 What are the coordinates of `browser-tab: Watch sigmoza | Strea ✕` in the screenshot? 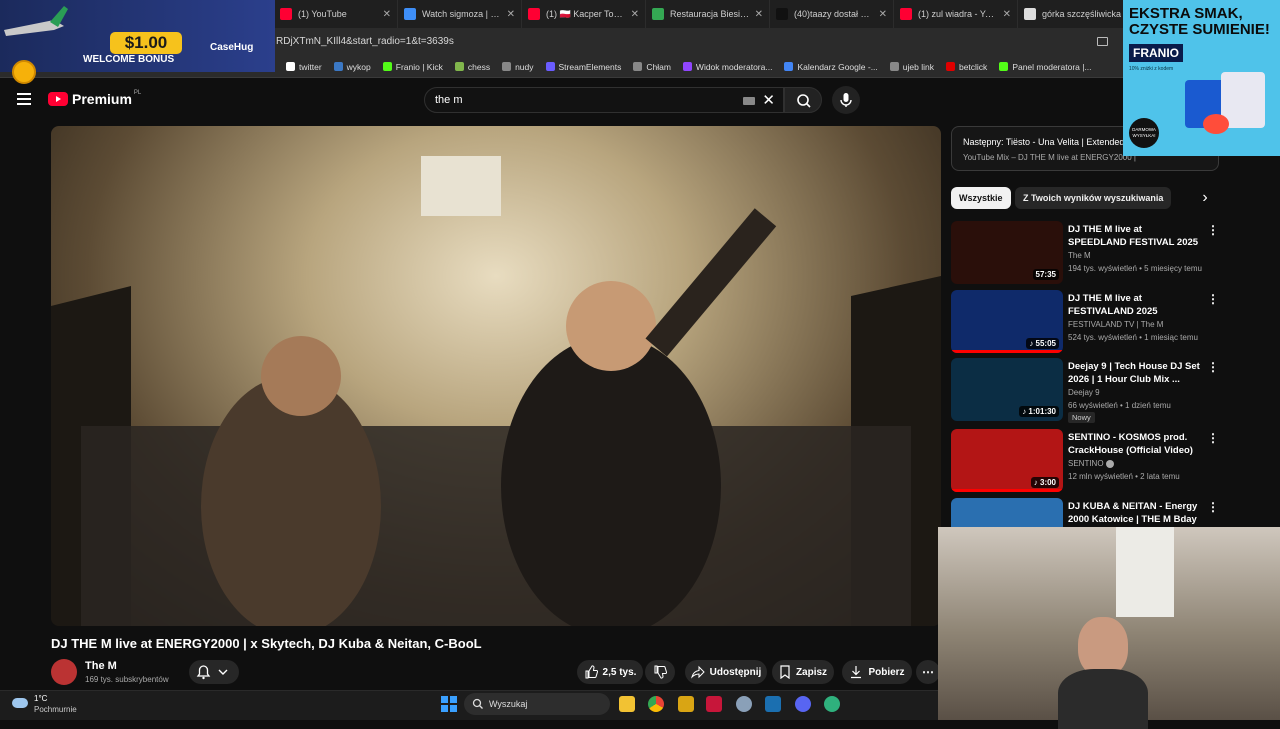 It's located at (460, 14).